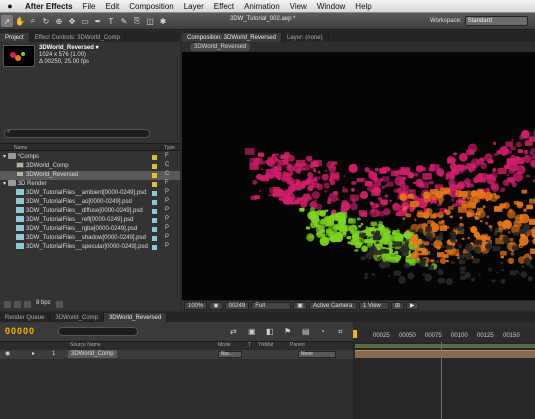  I want to click on type-cell: C, so click(167, 174).